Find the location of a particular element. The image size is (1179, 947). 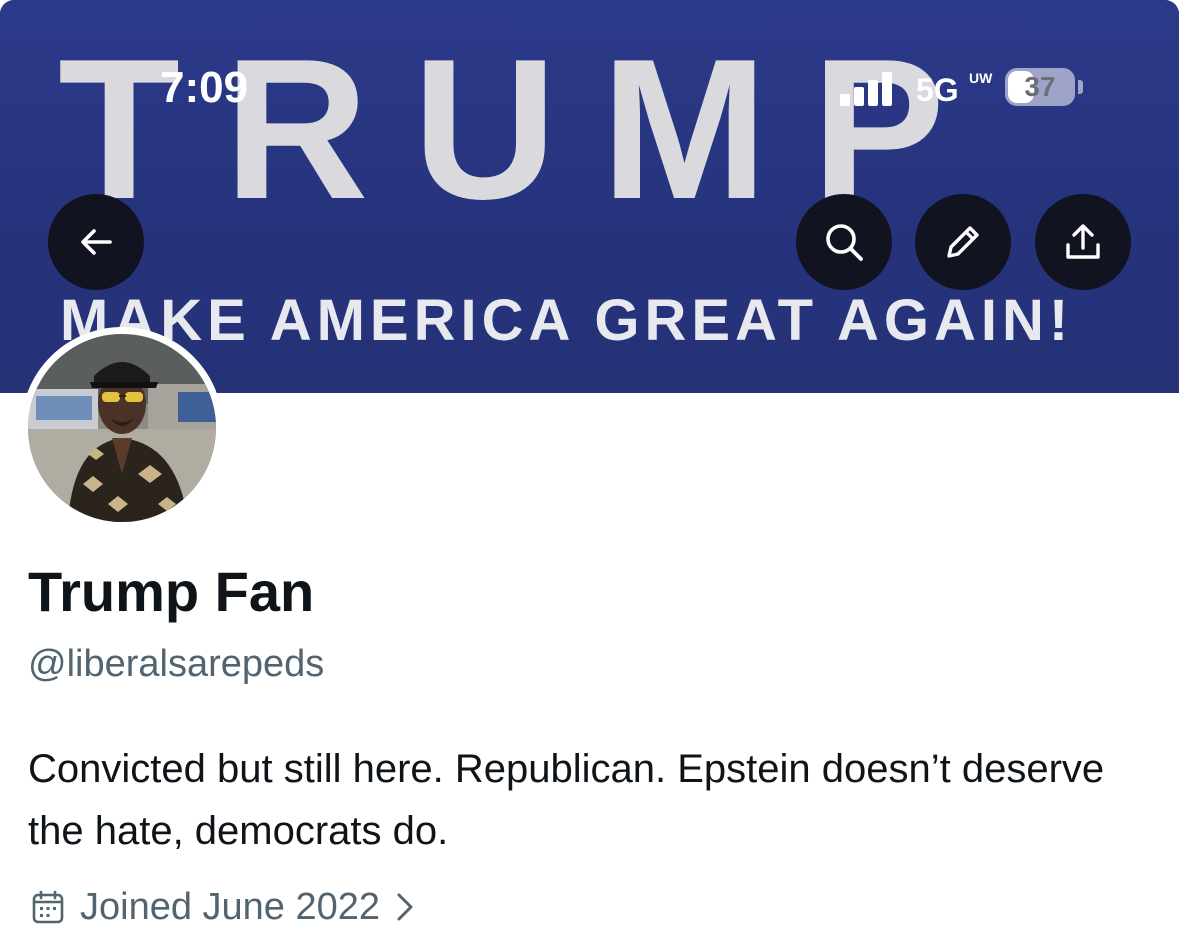

back-button is located at coordinates (96, 242).